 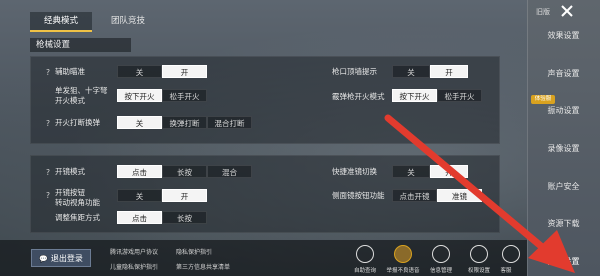 What do you see at coordinates (364, 271) in the screenshot?
I see `self-service-label: 自助查询` at bounding box center [364, 271].